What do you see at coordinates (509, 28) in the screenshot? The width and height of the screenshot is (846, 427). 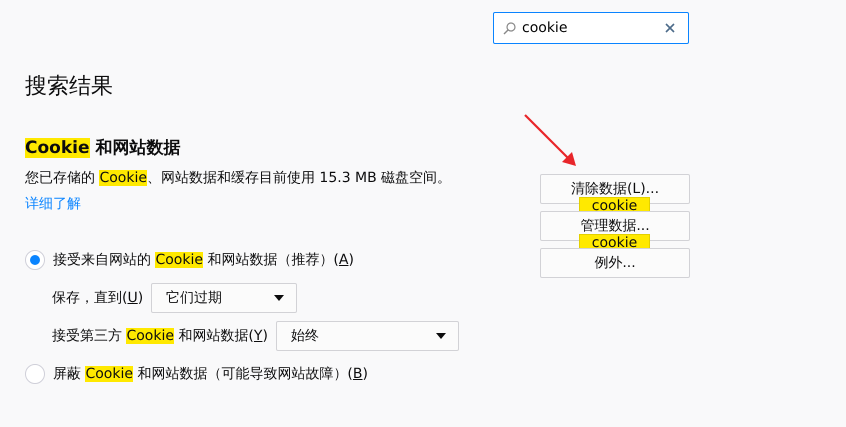 I see `search-icon` at bounding box center [509, 28].